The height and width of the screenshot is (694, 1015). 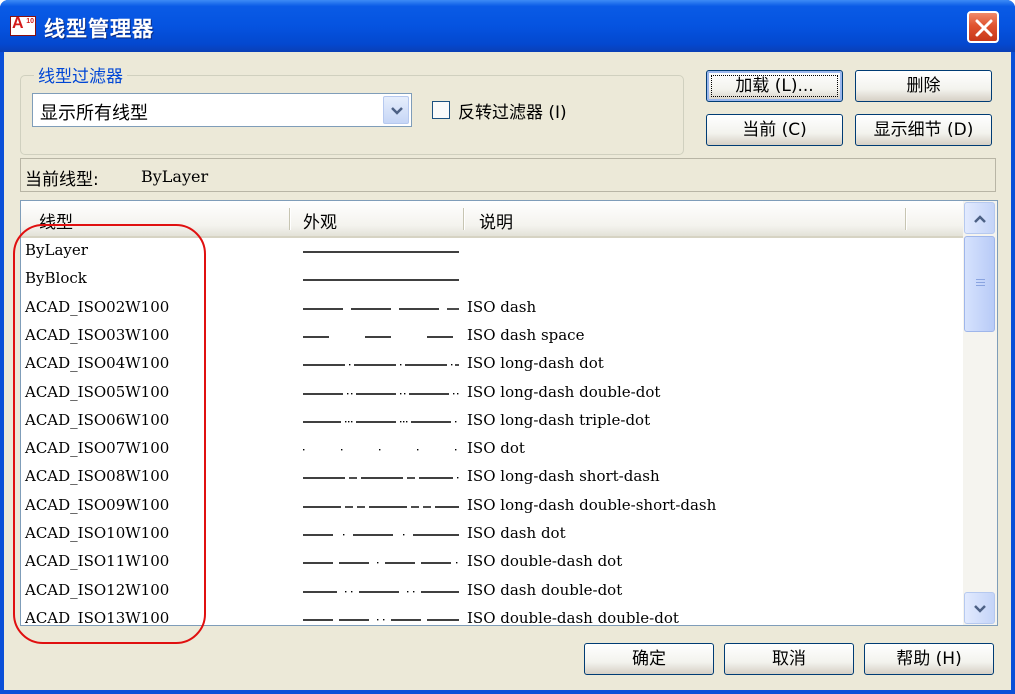 What do you see at coordinates (512, 110) in the screenshot?
I see `invert-filter-label: 反转过滤器 (I)` at bounding box center [512, 110].